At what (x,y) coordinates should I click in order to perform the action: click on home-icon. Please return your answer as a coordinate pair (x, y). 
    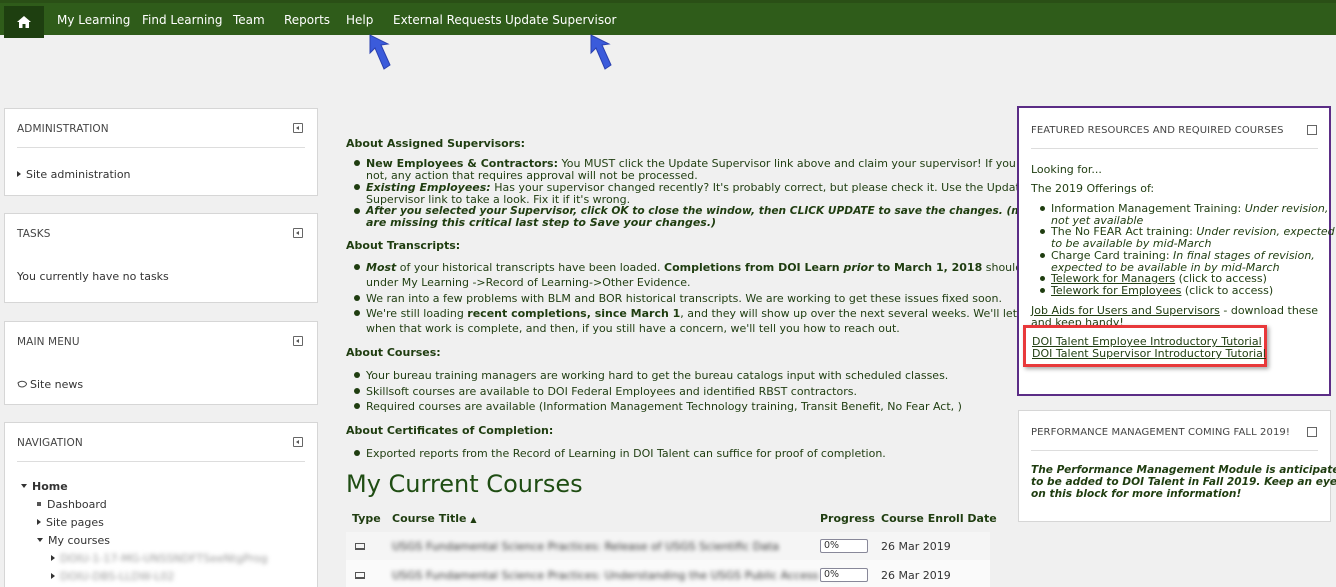
    Looking at the image, I should click on (24, 22).